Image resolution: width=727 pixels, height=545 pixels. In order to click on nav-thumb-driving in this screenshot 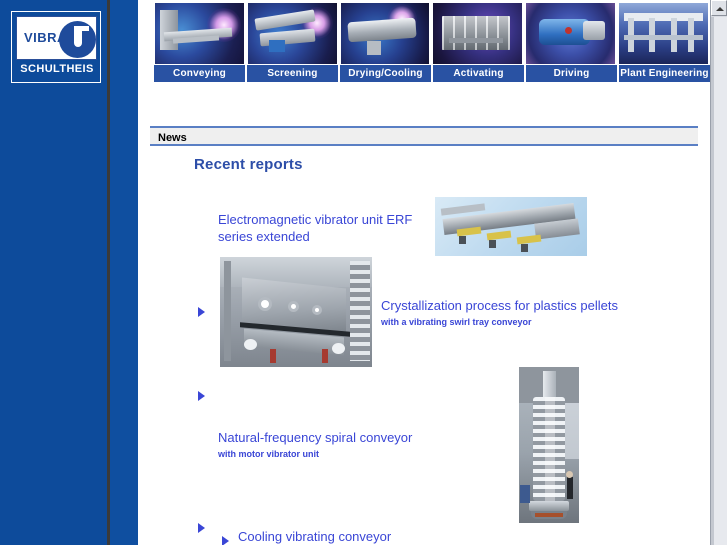, I will do `click(571, 33)`.